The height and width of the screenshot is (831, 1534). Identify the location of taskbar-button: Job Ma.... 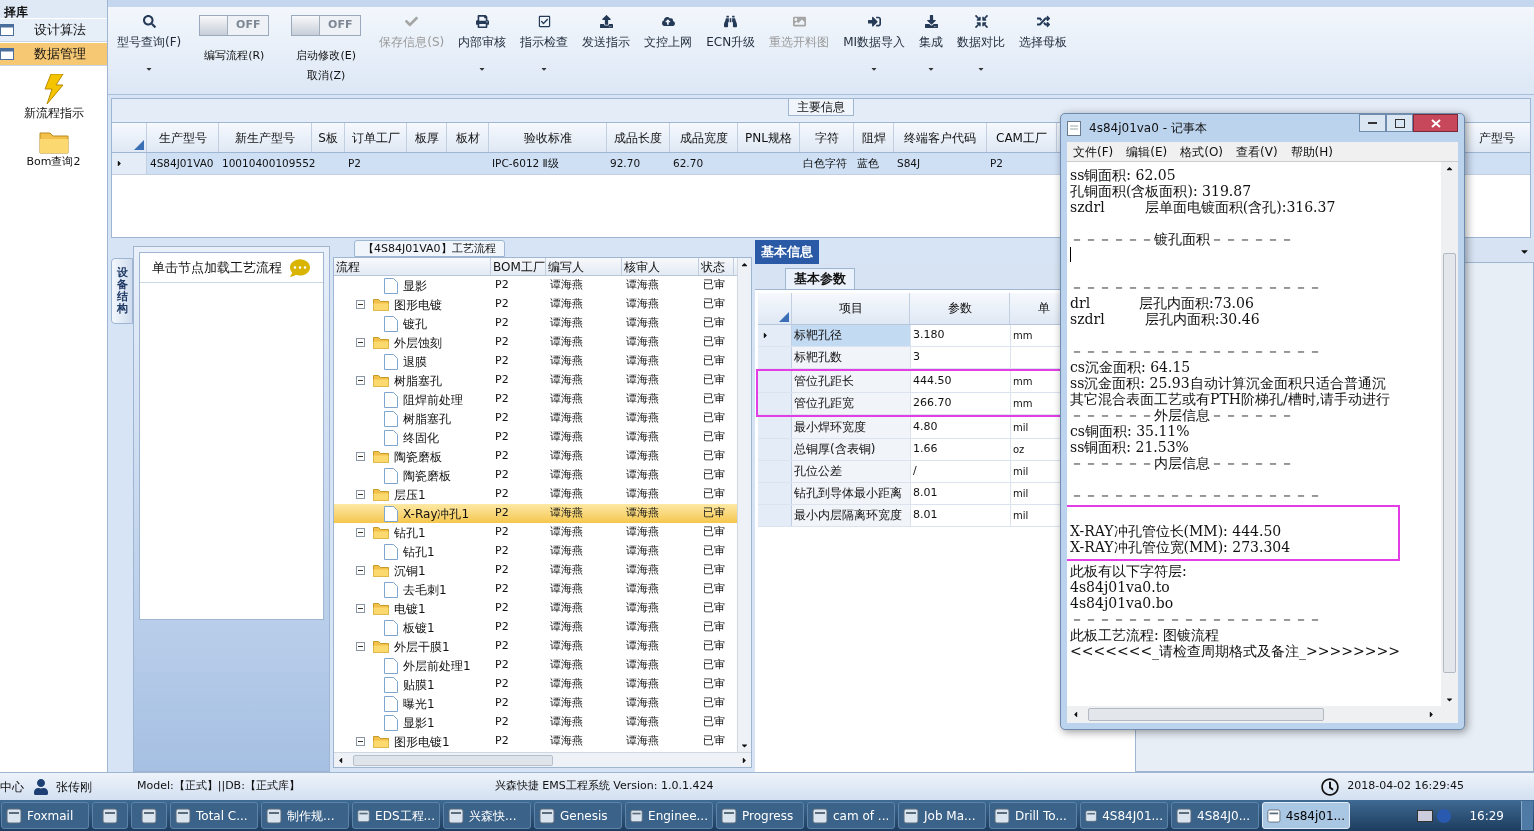
(942, 815).